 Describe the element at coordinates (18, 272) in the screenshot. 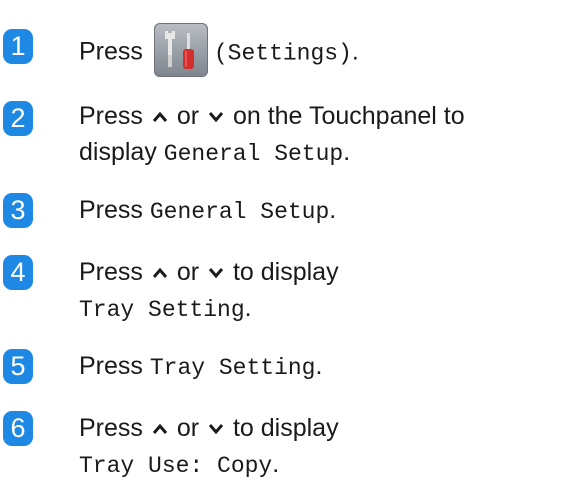

I see `step-number: 4` at that location.